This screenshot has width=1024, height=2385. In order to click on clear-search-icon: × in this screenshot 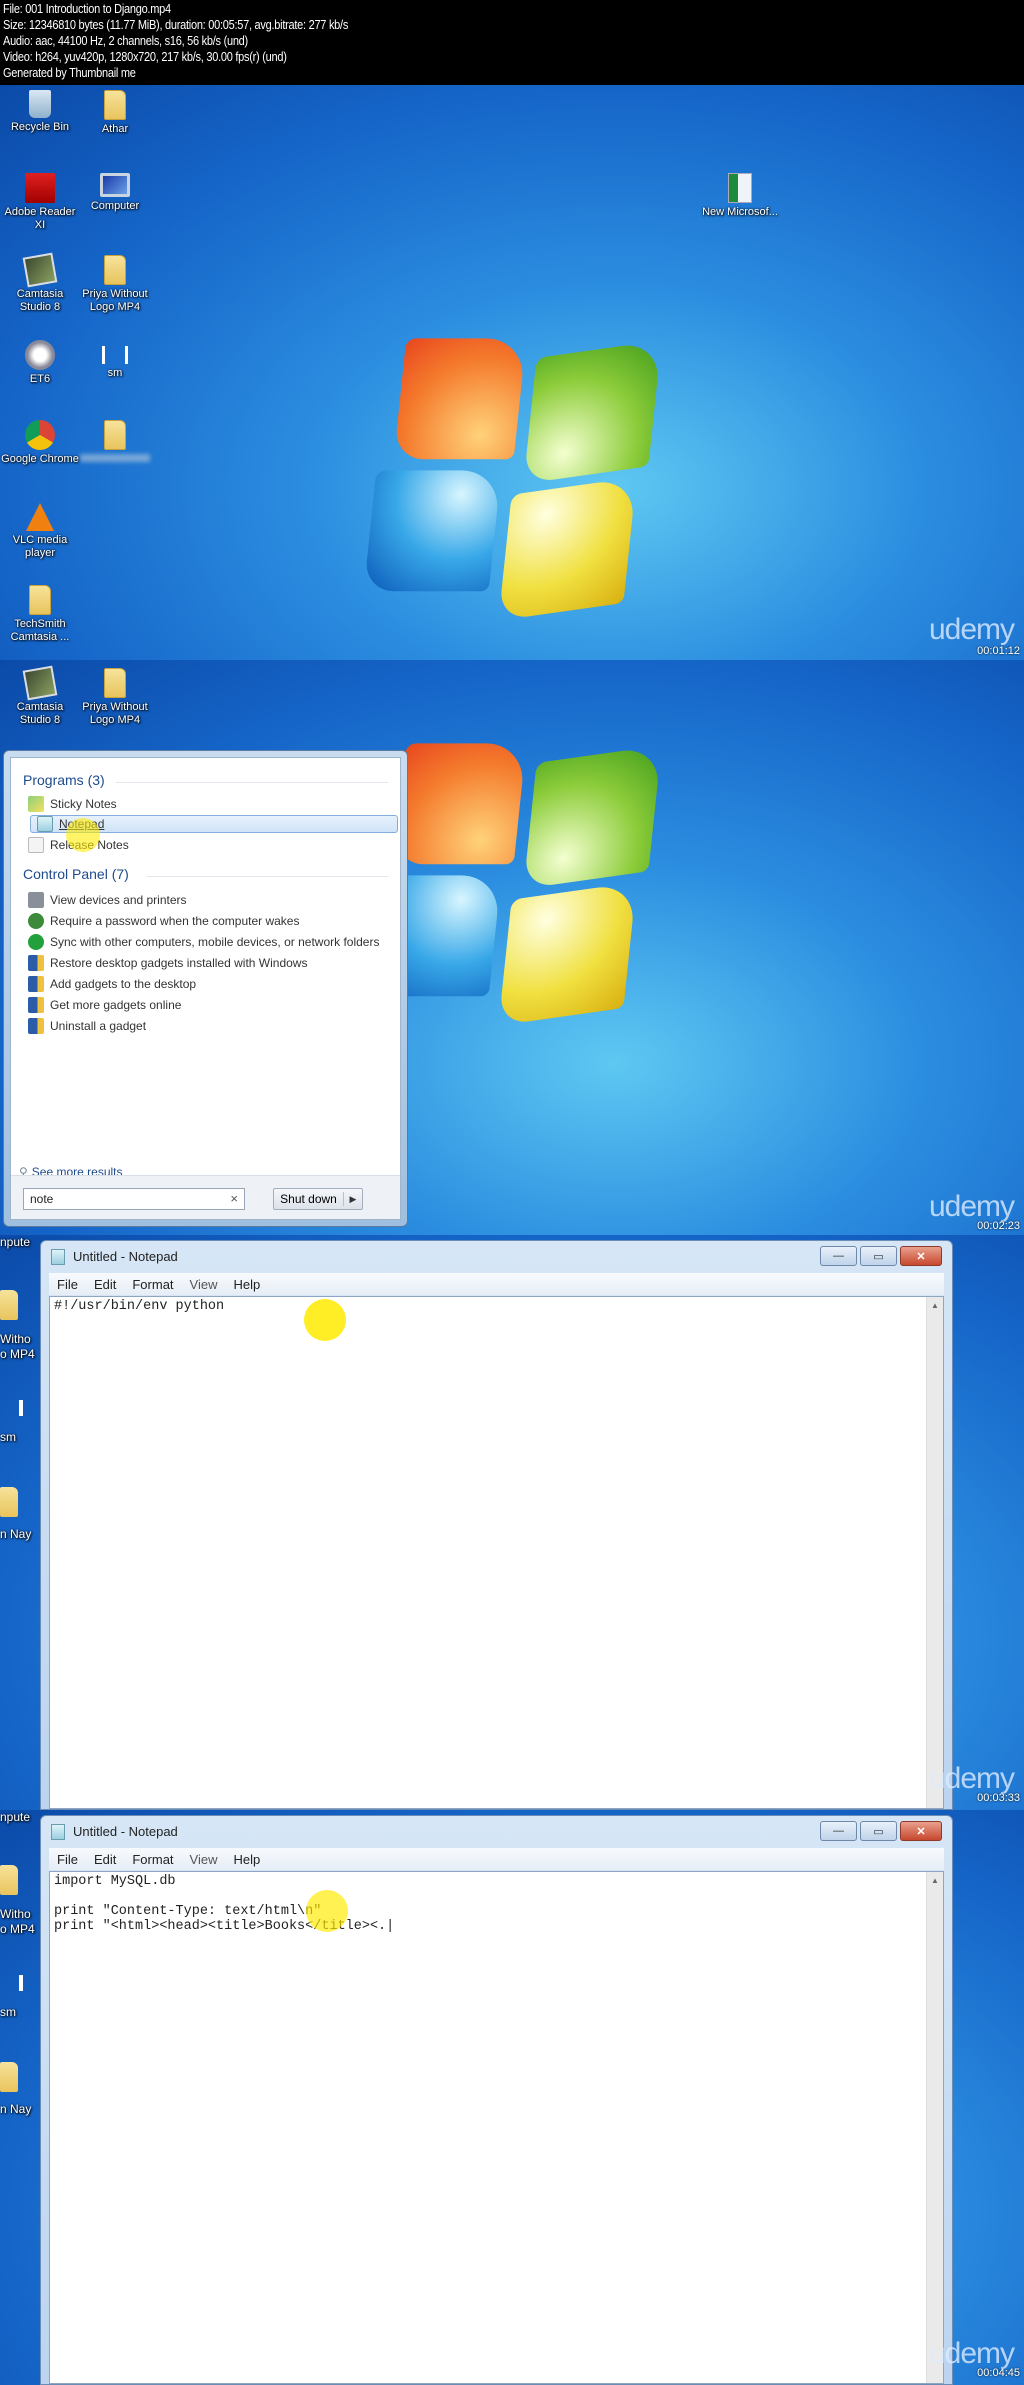, I will do `click(234, 1198)`.